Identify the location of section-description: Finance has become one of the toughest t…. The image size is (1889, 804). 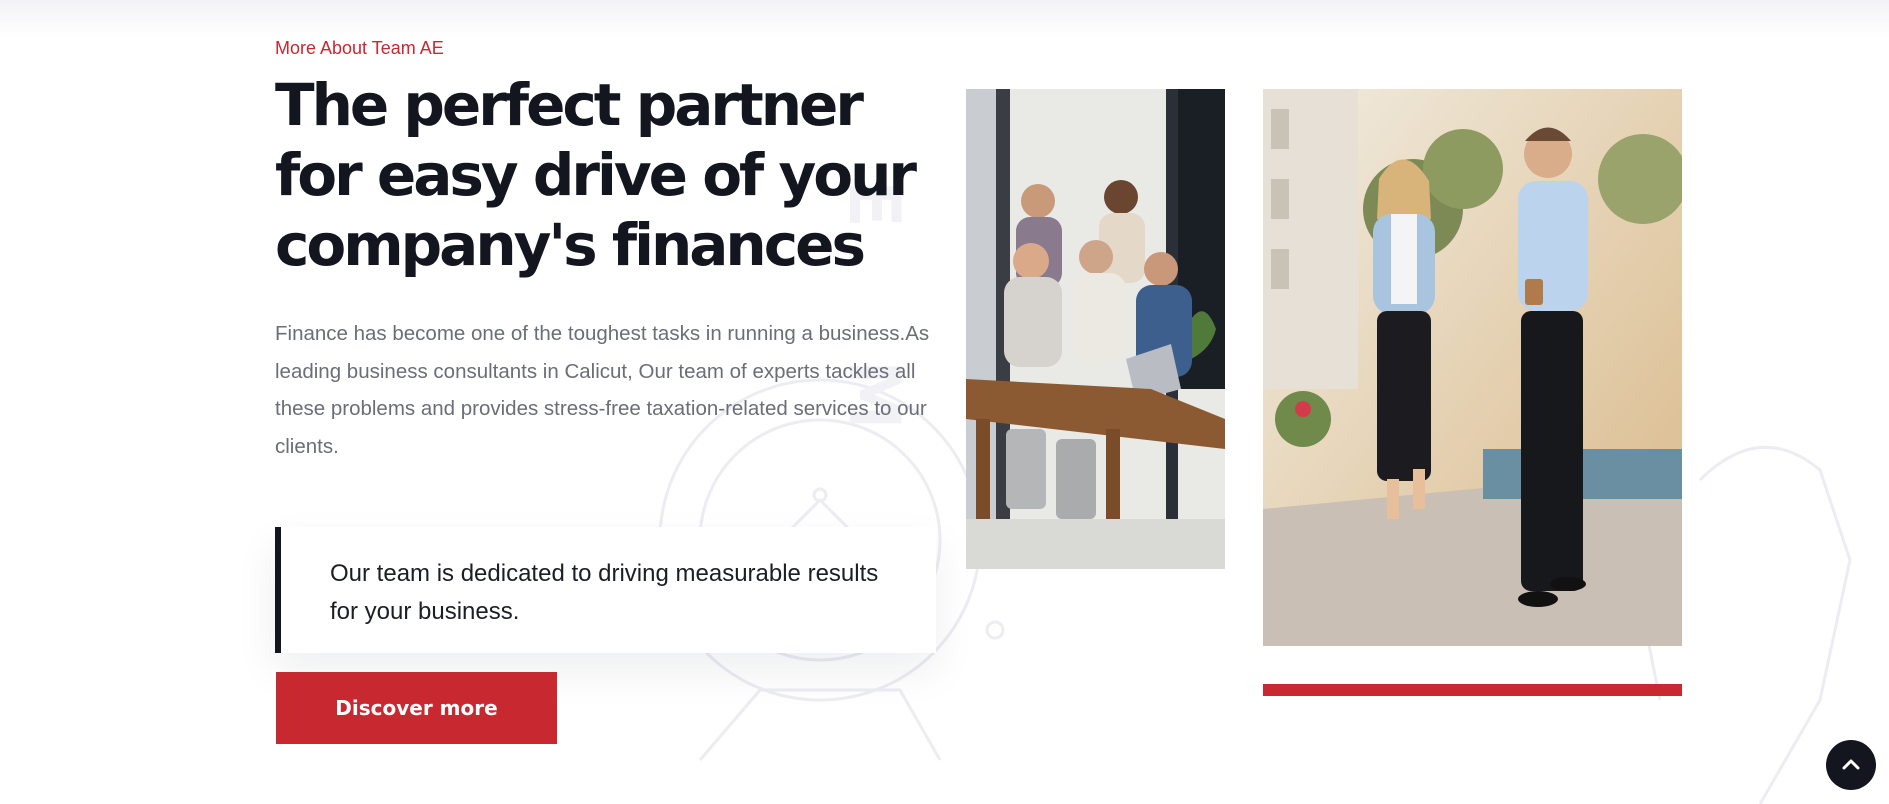
(602, 390).